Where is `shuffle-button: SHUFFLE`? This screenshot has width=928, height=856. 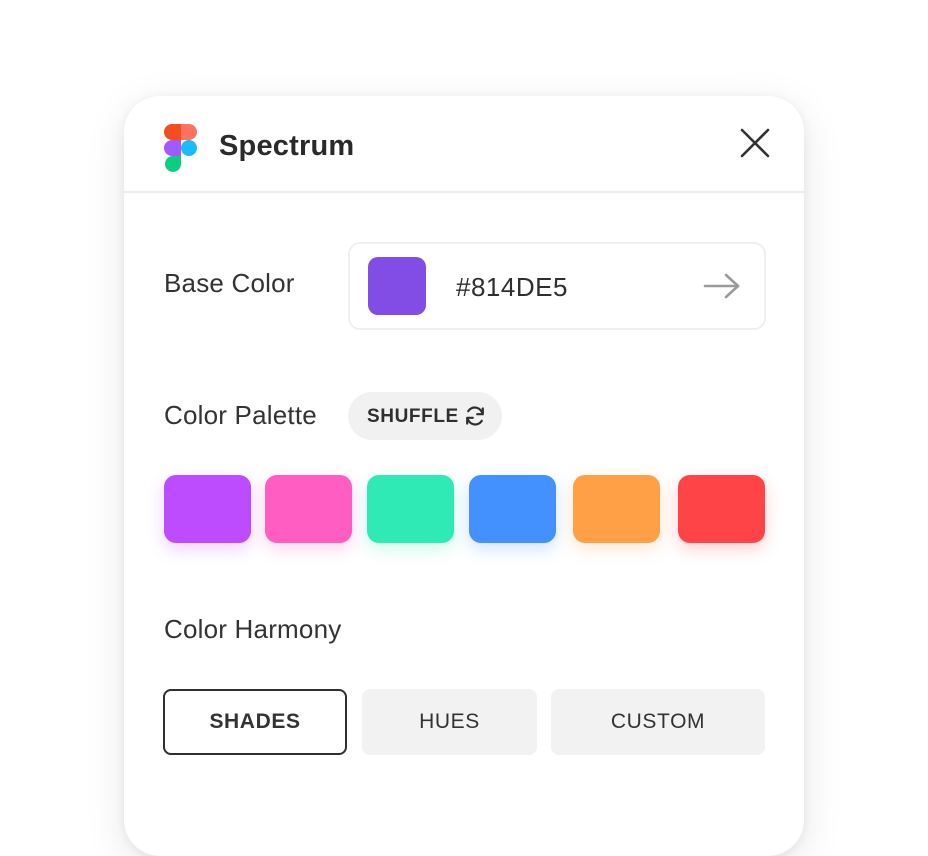 shuffle-button: SHUFFLE is located at coordinates (425, 416).